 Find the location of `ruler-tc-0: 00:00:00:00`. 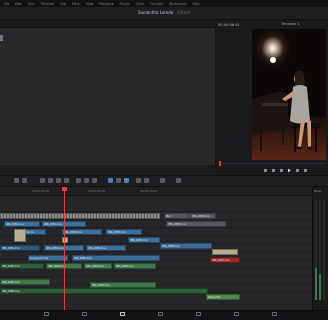

ruler-tc-0: 00:00:00:00 is located at coordinates (41, 191).